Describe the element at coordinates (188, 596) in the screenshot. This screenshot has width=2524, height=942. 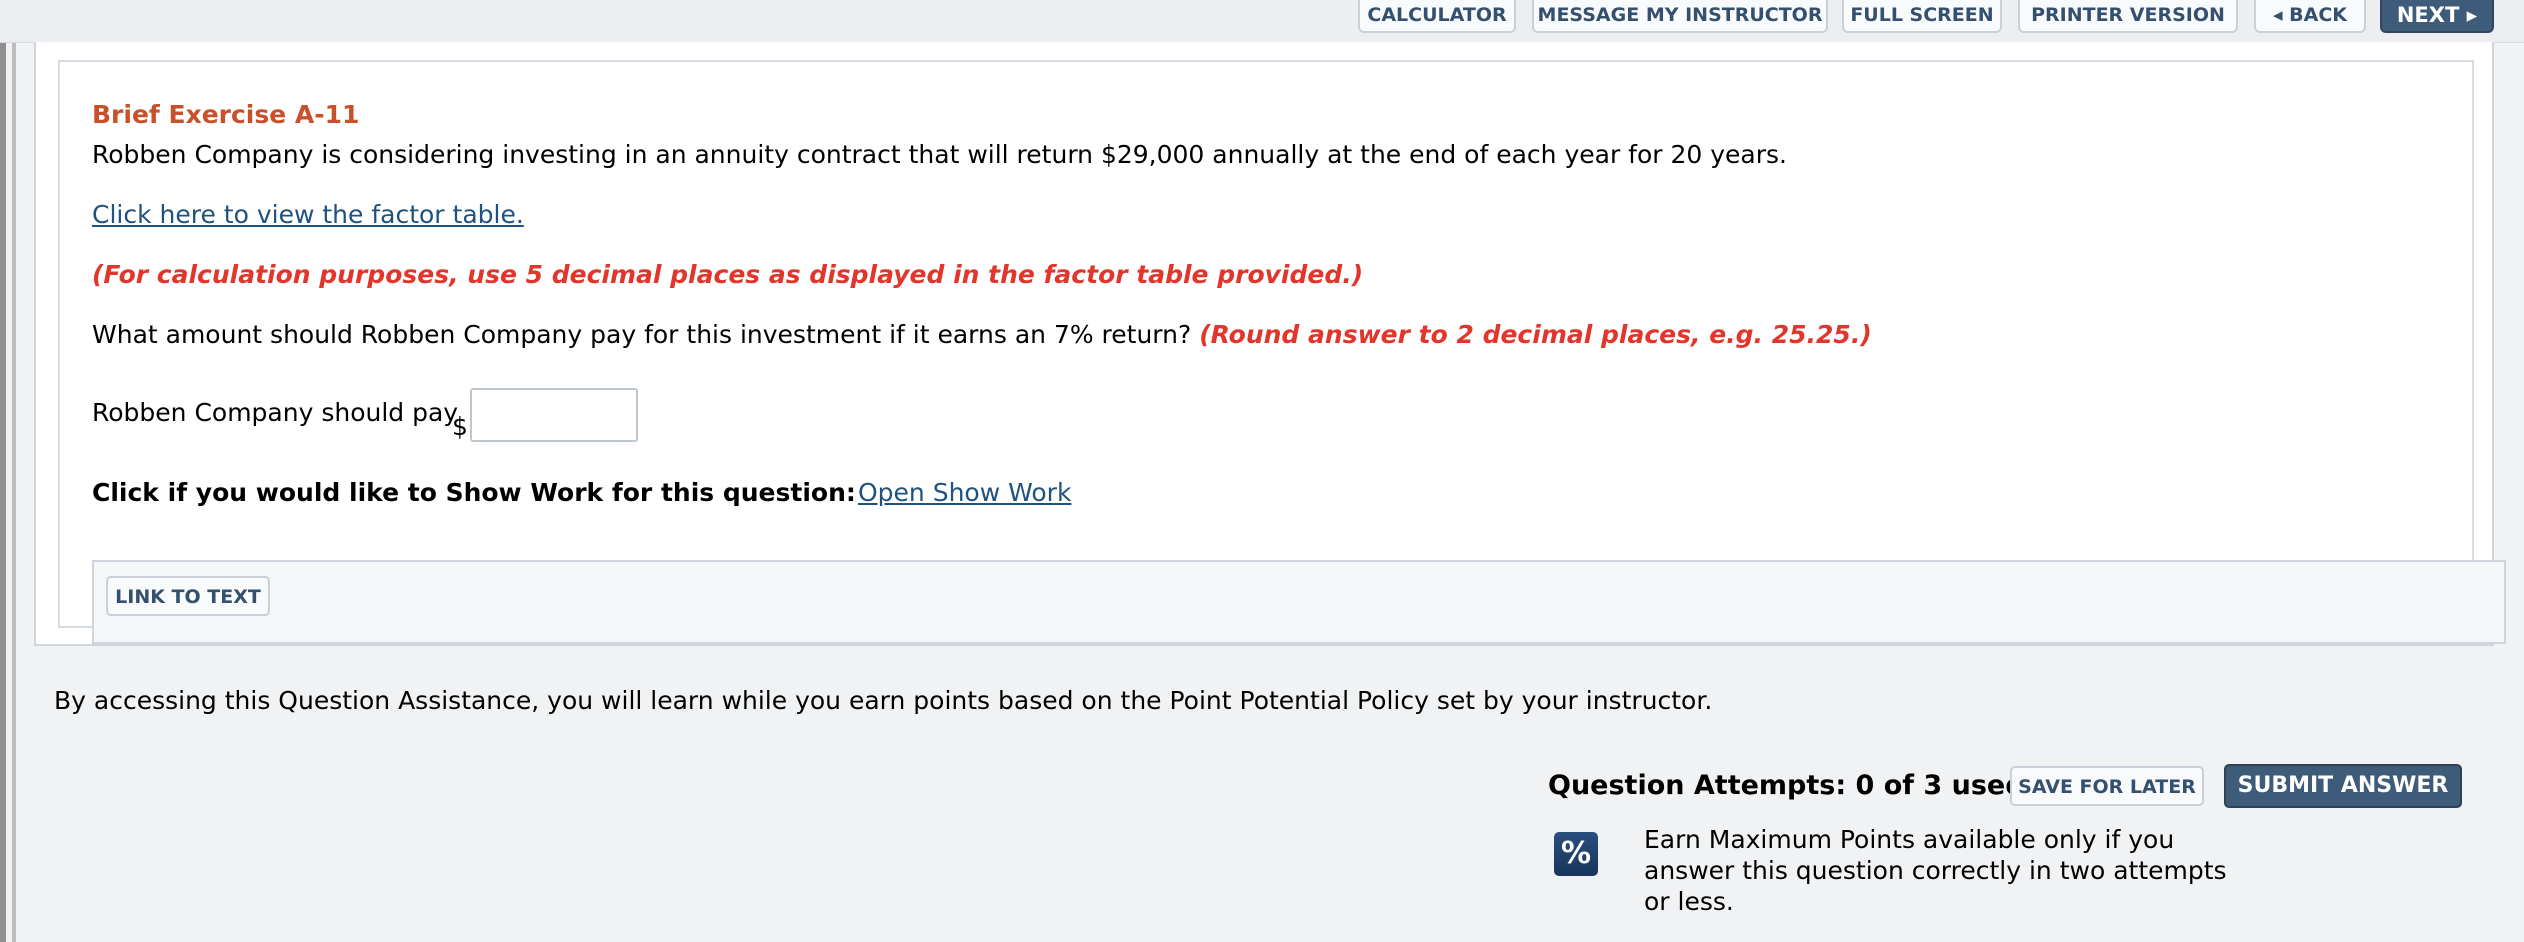
I see `link-to-text-button: LINK TO TEXT` at that location.